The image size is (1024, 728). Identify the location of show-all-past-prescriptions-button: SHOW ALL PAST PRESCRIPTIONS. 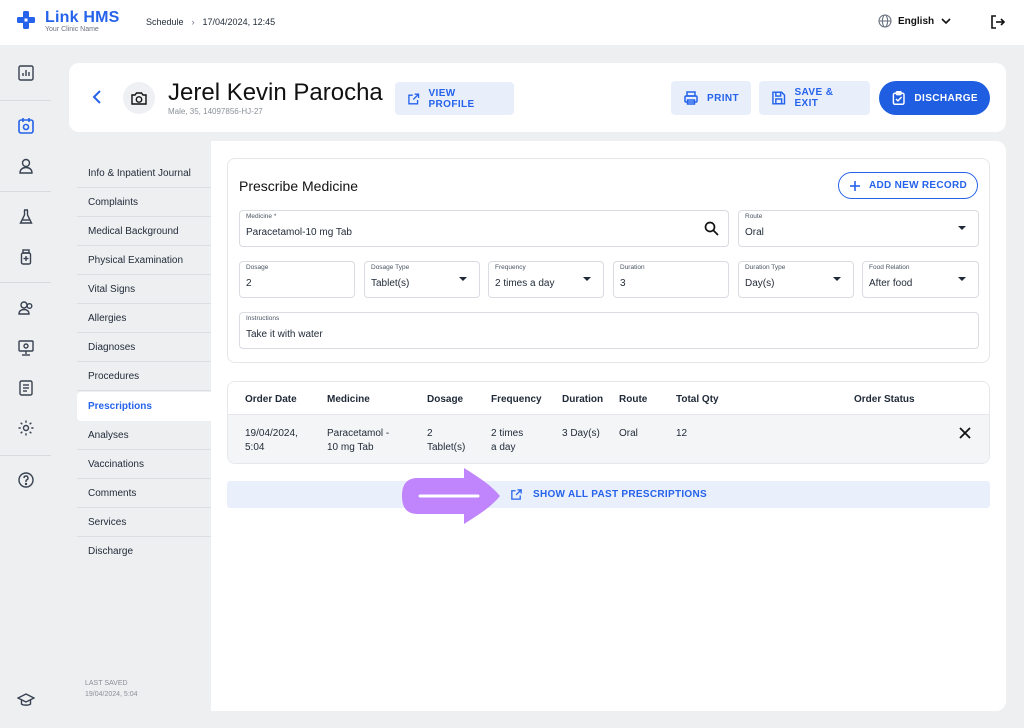
(608, 494).